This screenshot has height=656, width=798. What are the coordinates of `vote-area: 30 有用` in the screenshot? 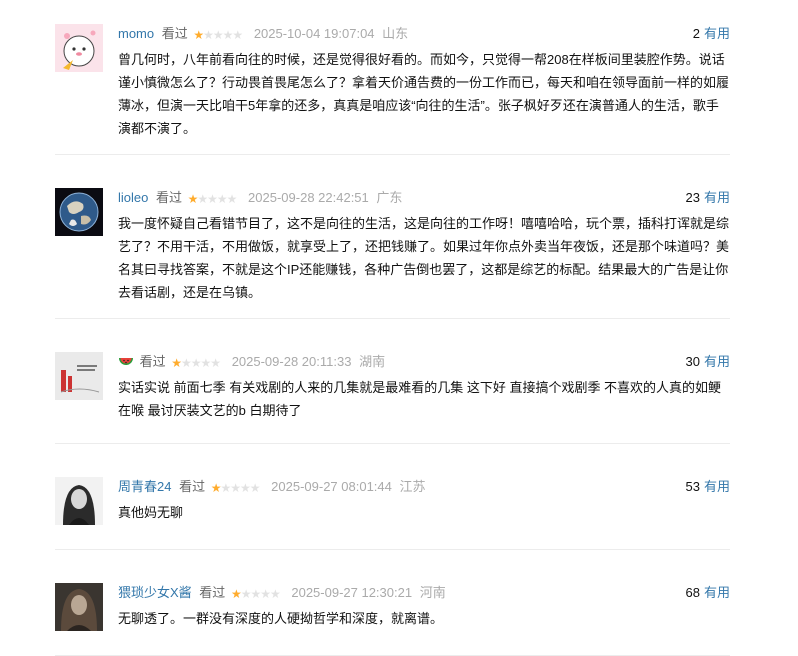 It's located at (708, 362).